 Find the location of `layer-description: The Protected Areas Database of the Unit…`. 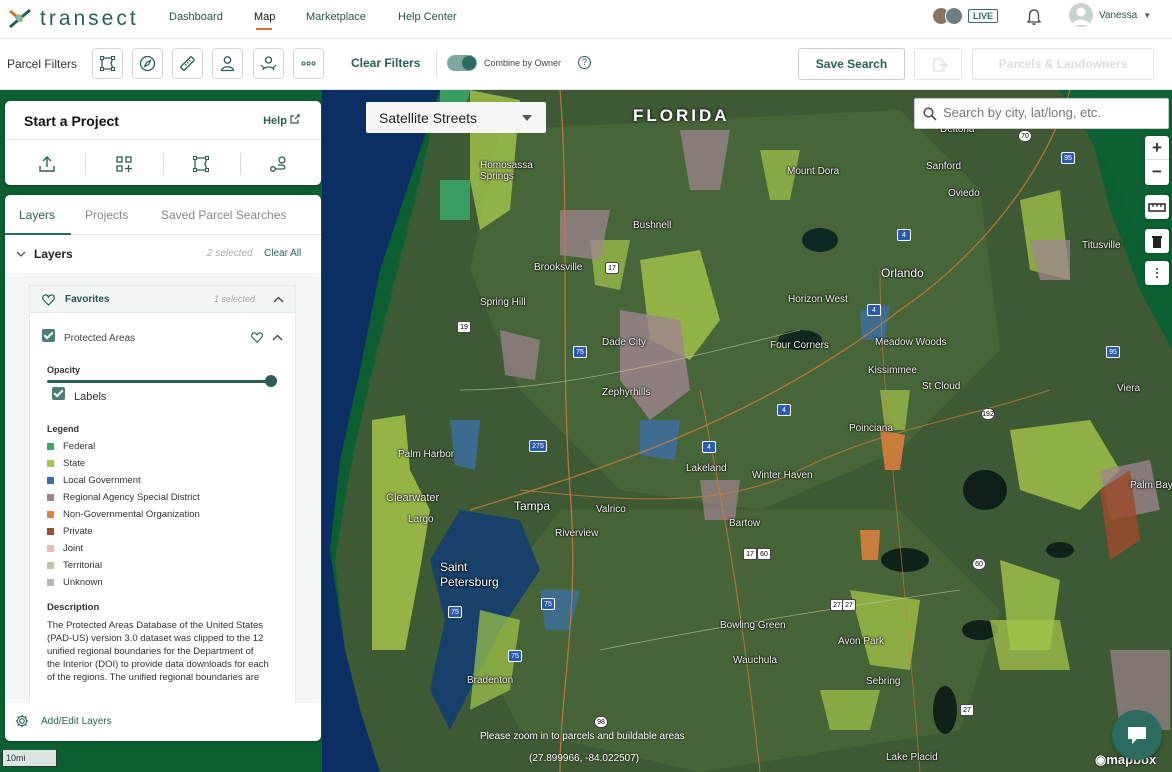

layer-description: The Protected Areas Database of the Unit… is located at coordinates (158, 651).